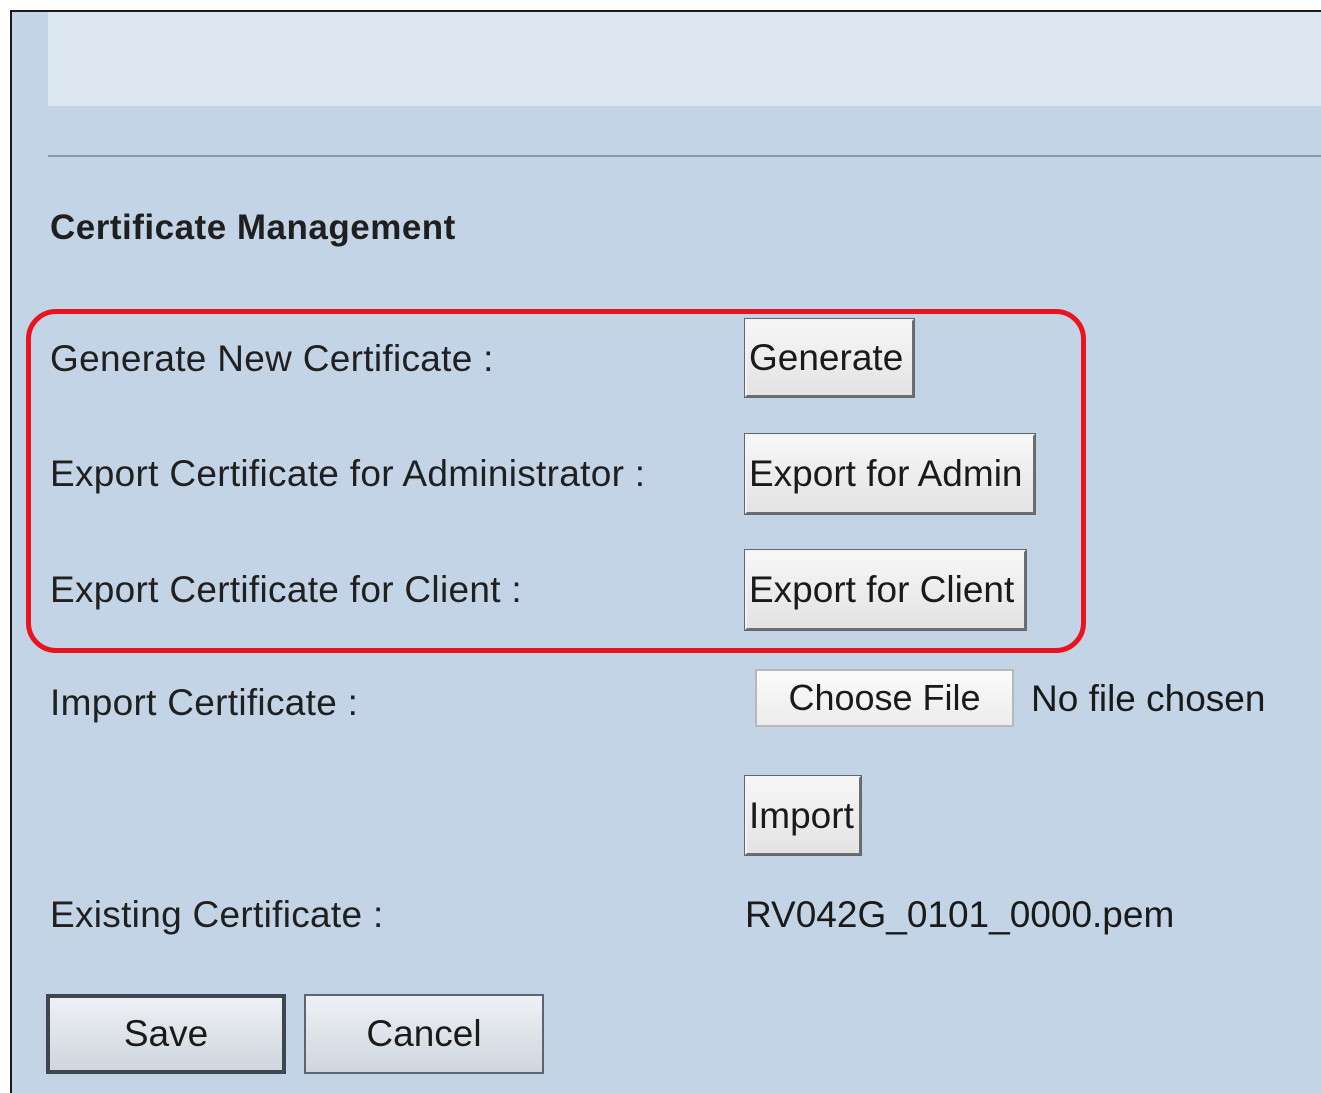  I want to click on header-band, so click(684, 59).